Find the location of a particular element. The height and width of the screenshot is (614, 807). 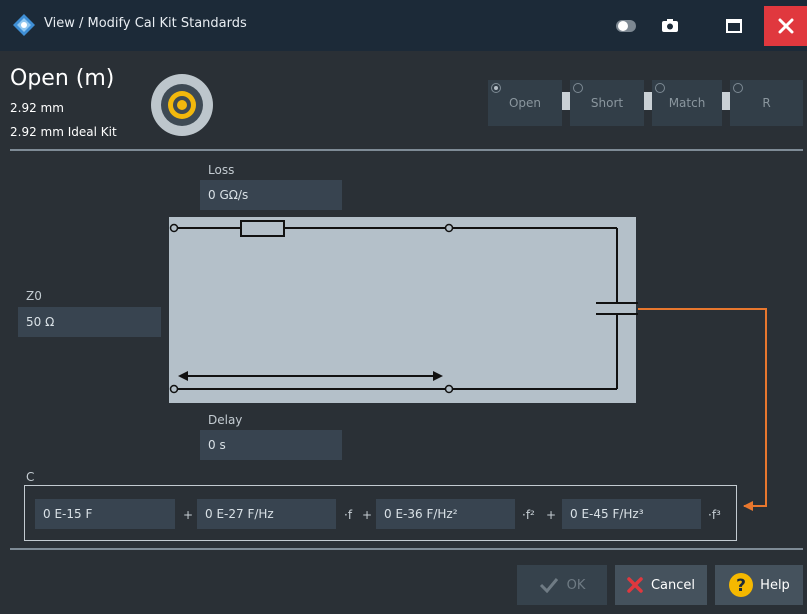

loss-resistor is located at coordinates (262, 228).